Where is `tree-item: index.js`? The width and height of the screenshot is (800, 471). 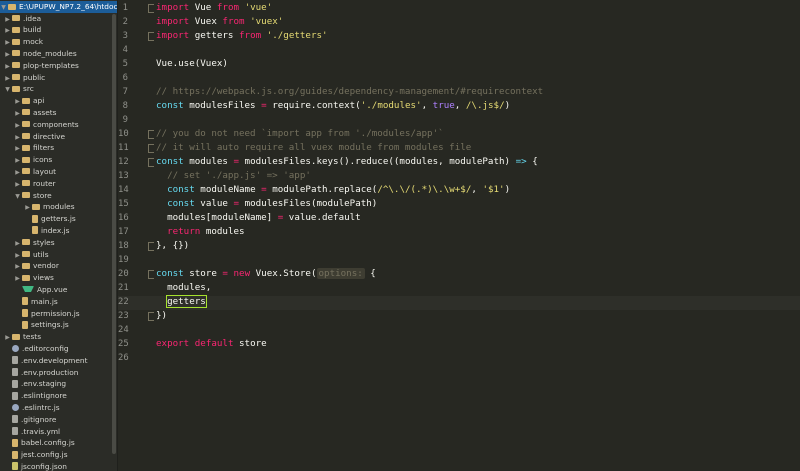
tree-item: index.js is located at coordinates (34, 231).